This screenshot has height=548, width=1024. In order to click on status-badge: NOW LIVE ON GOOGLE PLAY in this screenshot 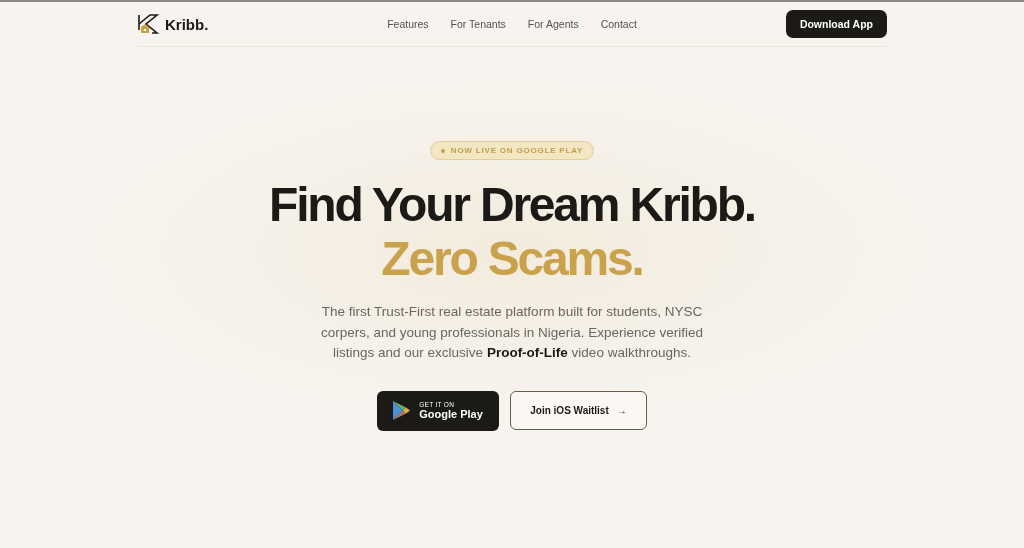, I will do `click(512, 150)`.